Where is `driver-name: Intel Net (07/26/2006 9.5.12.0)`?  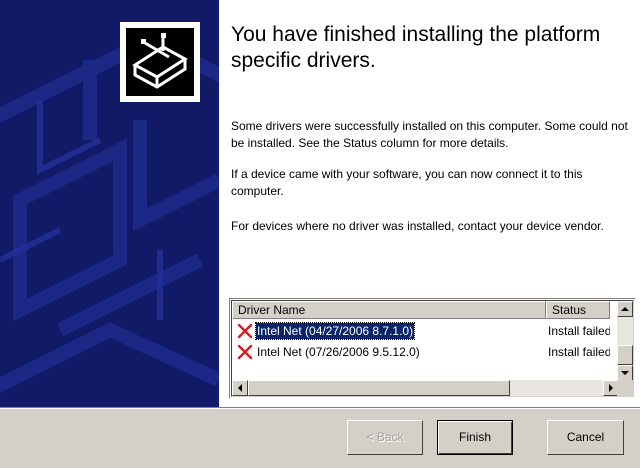 driver-name: Intel Net (07/26/2006 9.5.12.0) is located at coordinates (338, 352).